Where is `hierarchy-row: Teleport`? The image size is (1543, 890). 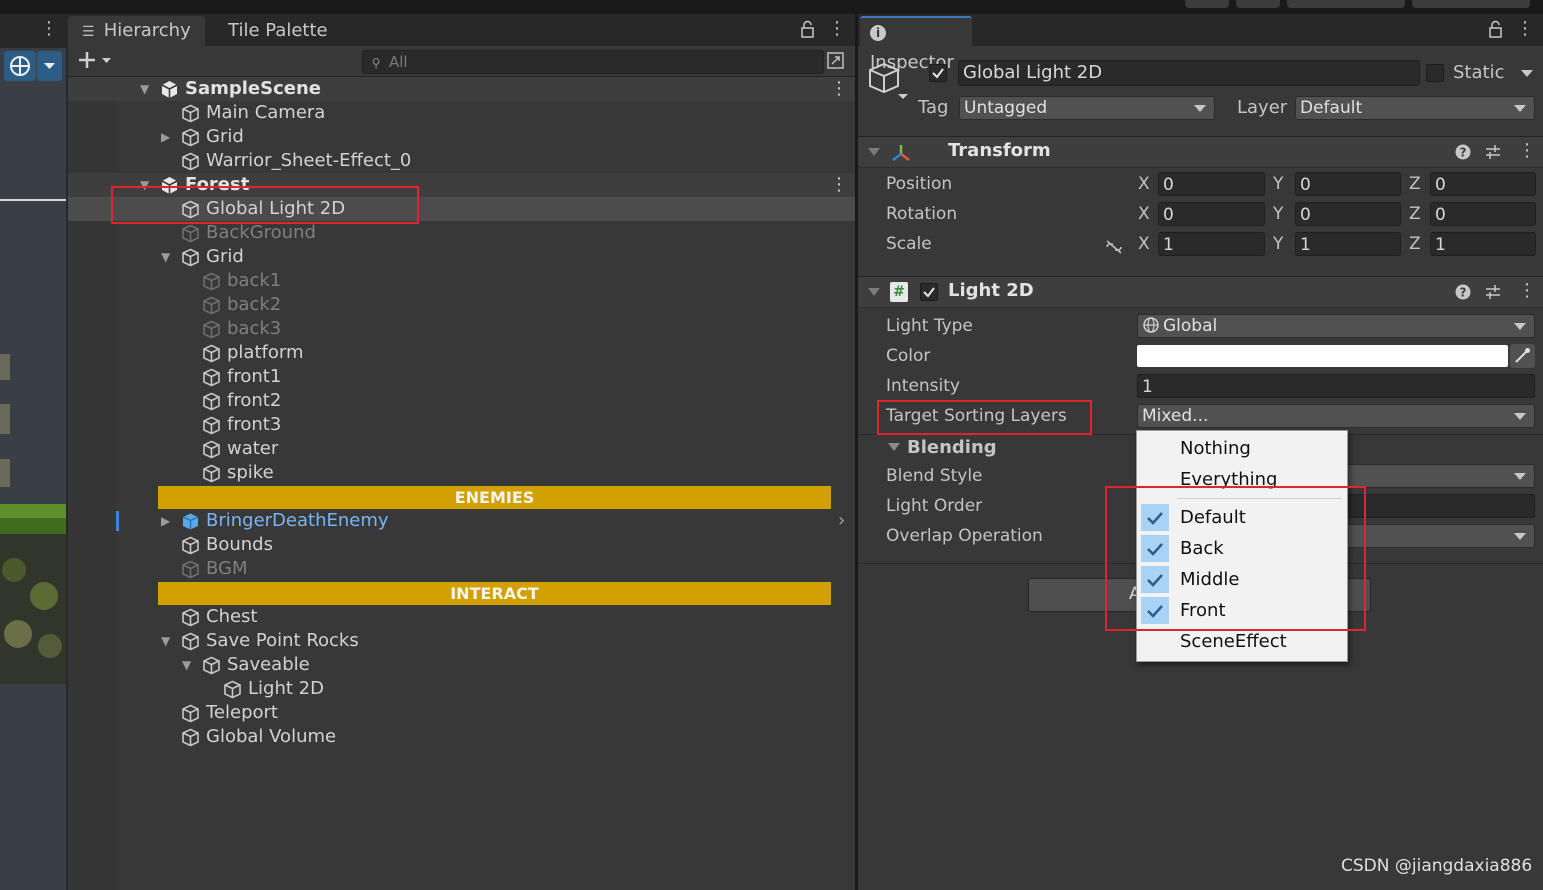
hierarchy-row: Teleport is located at coordinates (461, 713).